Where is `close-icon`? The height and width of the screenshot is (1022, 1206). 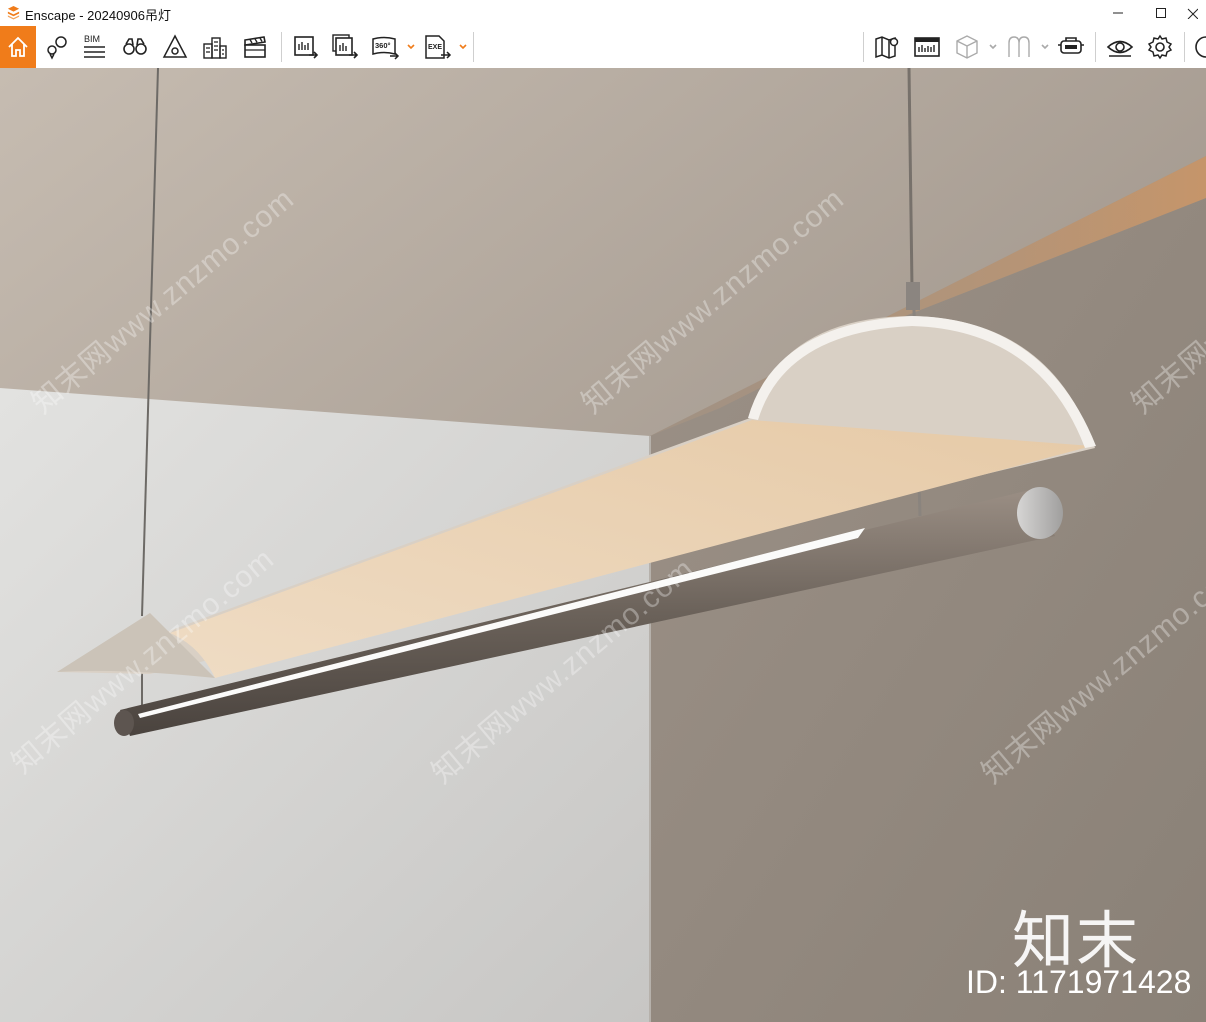
close-icon is located at coordinates (1192, 13).